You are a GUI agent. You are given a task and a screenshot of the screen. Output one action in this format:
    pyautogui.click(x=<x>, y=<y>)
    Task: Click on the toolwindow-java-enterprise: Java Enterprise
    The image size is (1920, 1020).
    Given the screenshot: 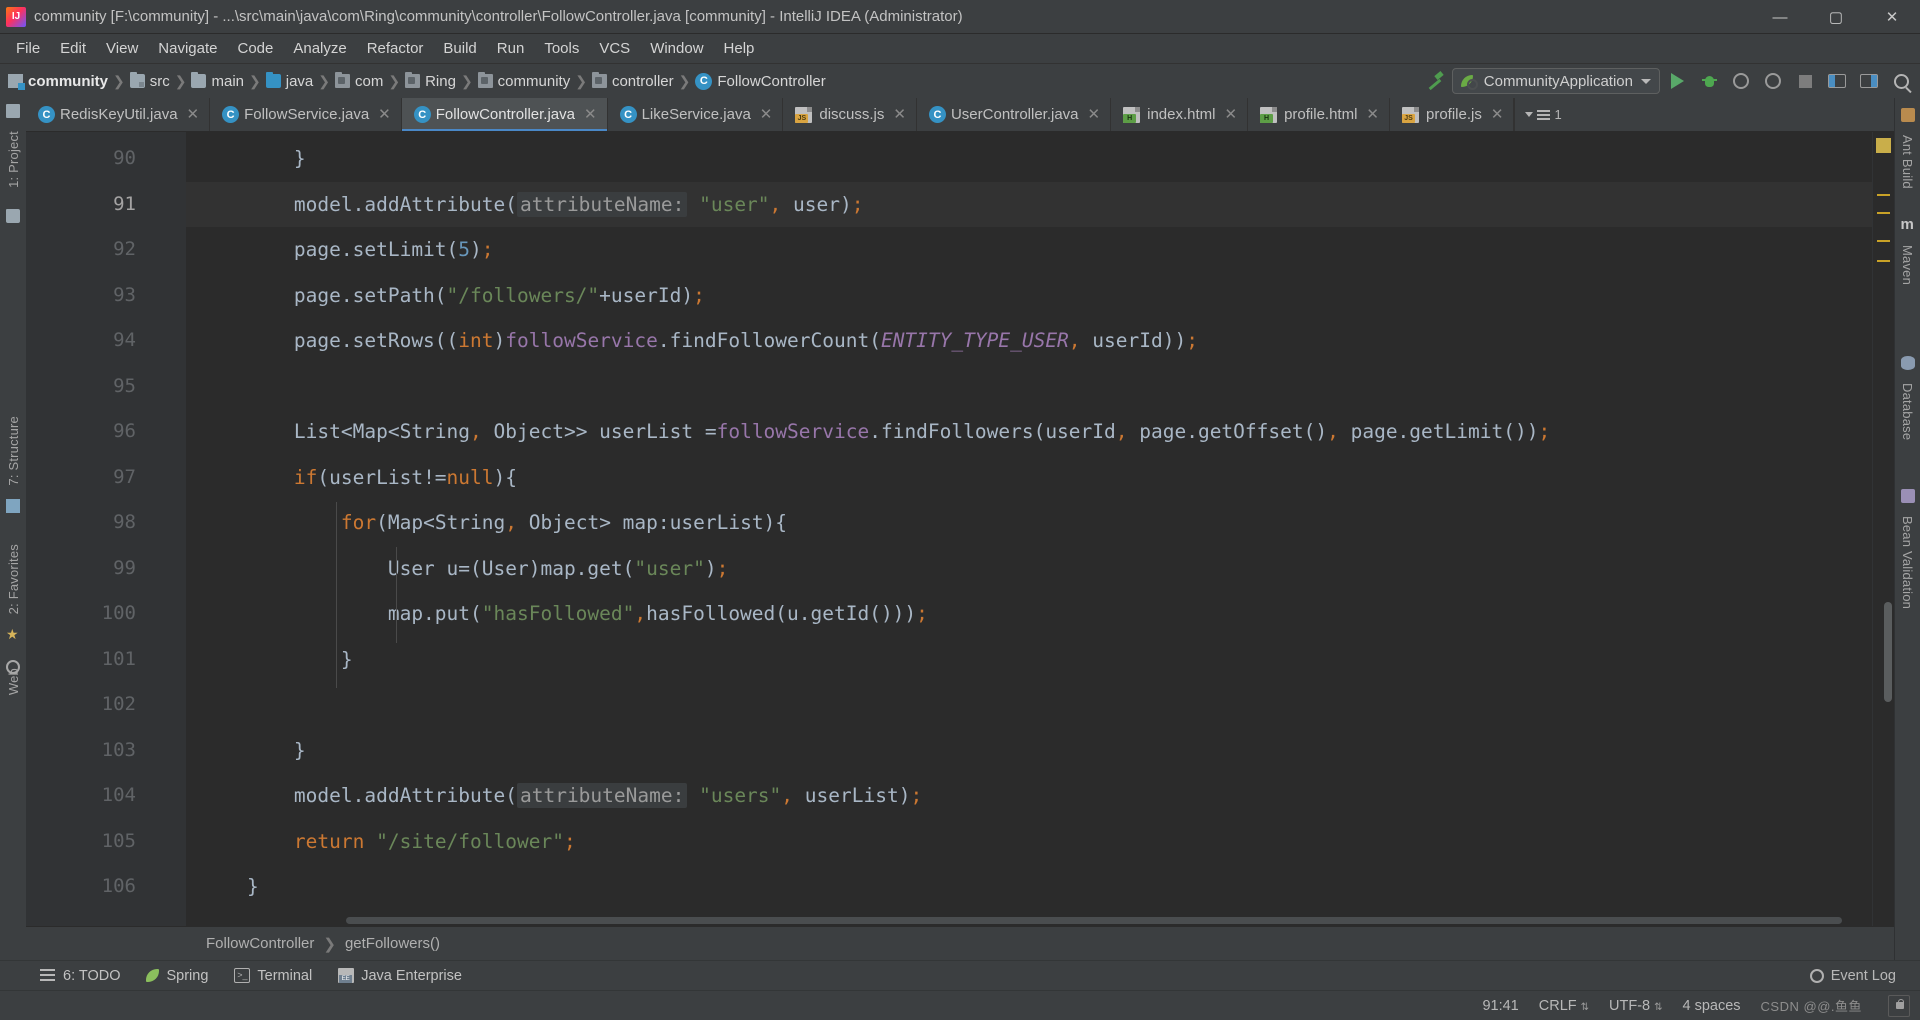 What is the action you would take?
    pyautogui.click(x=400, y=976)
    